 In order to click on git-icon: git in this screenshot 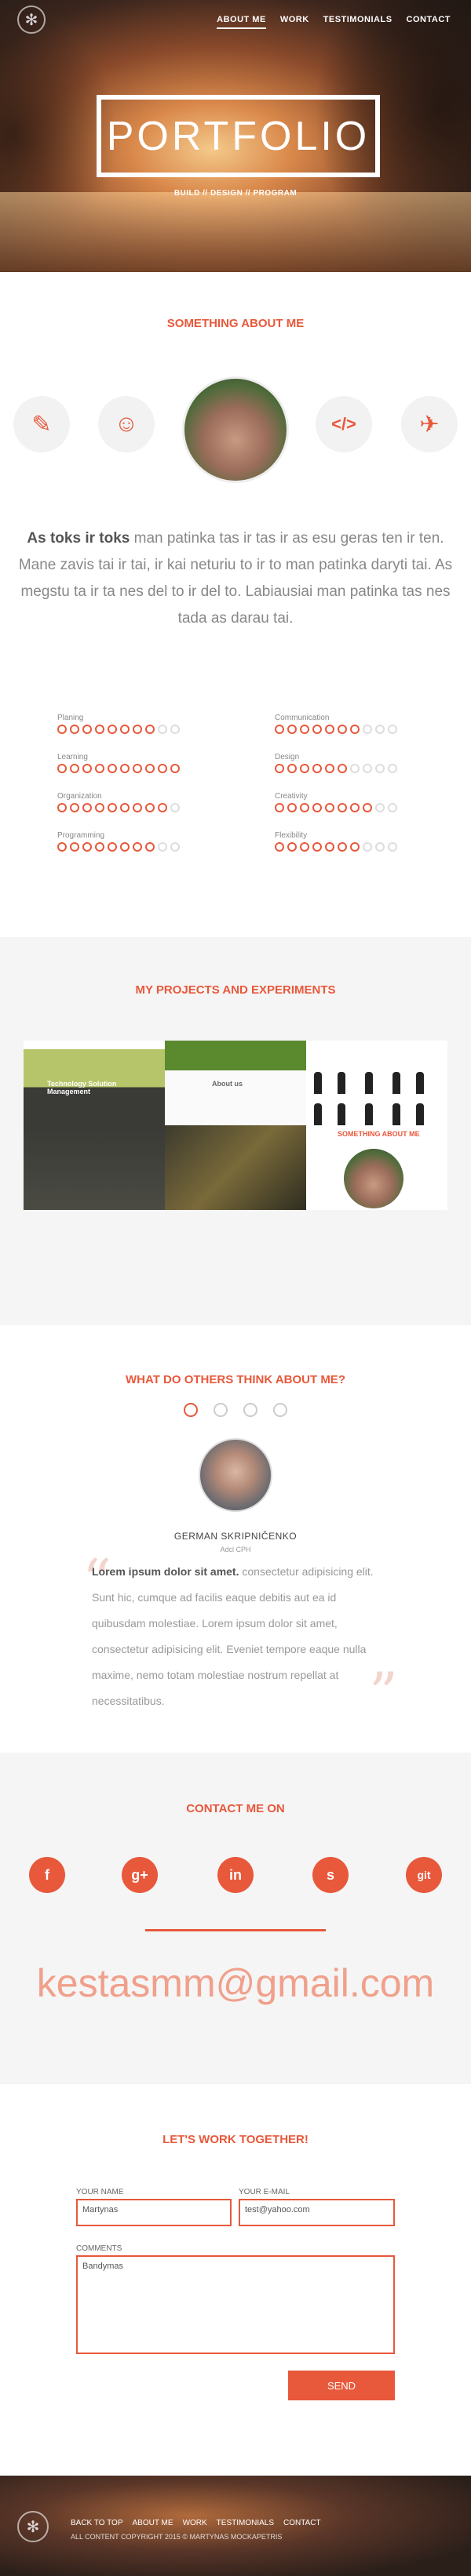, I will do `click(424, 1875)`.